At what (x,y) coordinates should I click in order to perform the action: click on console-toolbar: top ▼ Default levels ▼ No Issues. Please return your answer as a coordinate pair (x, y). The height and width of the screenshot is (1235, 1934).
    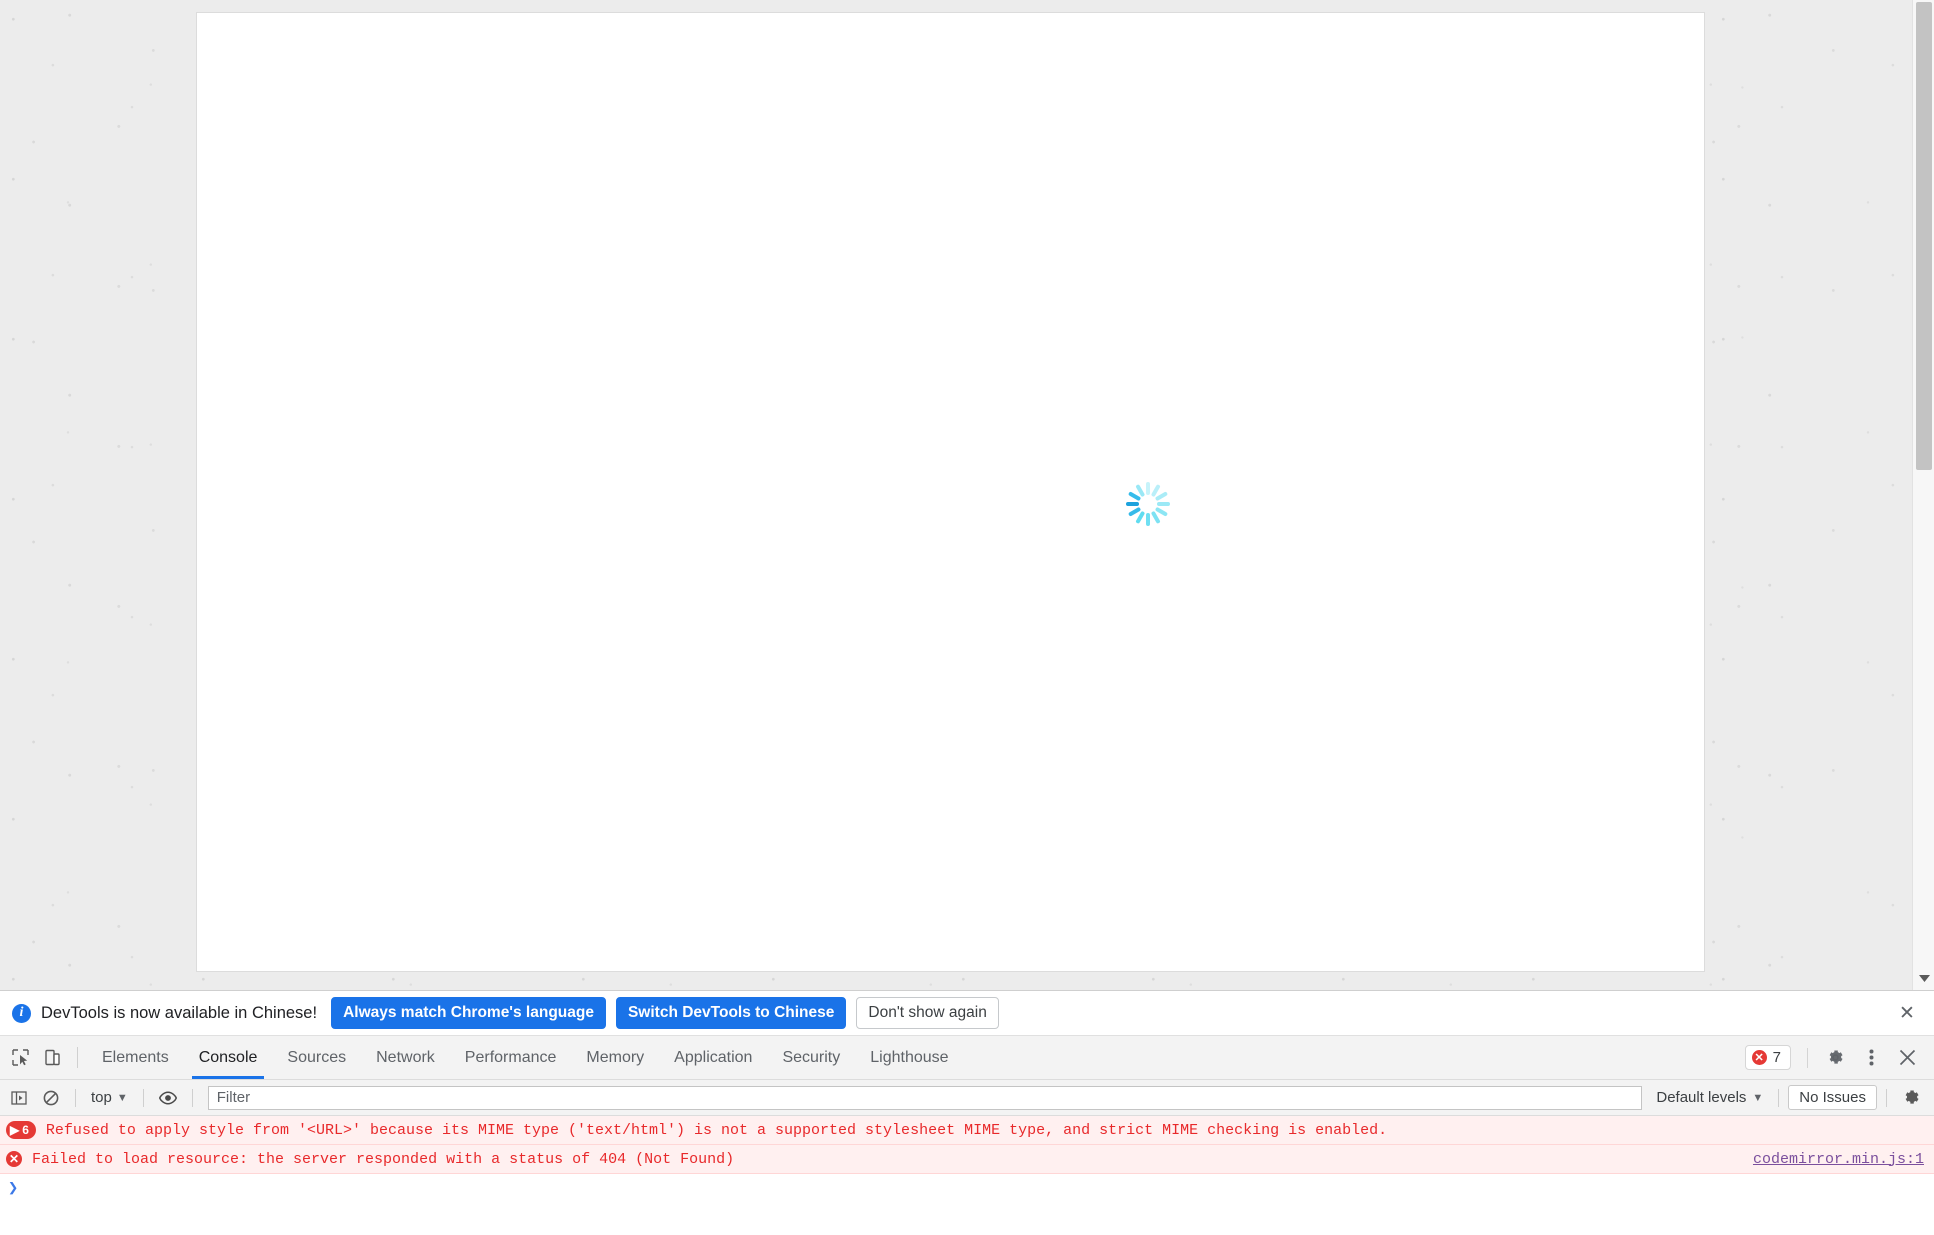
    Looking at the image, I should click on (967, 1098).